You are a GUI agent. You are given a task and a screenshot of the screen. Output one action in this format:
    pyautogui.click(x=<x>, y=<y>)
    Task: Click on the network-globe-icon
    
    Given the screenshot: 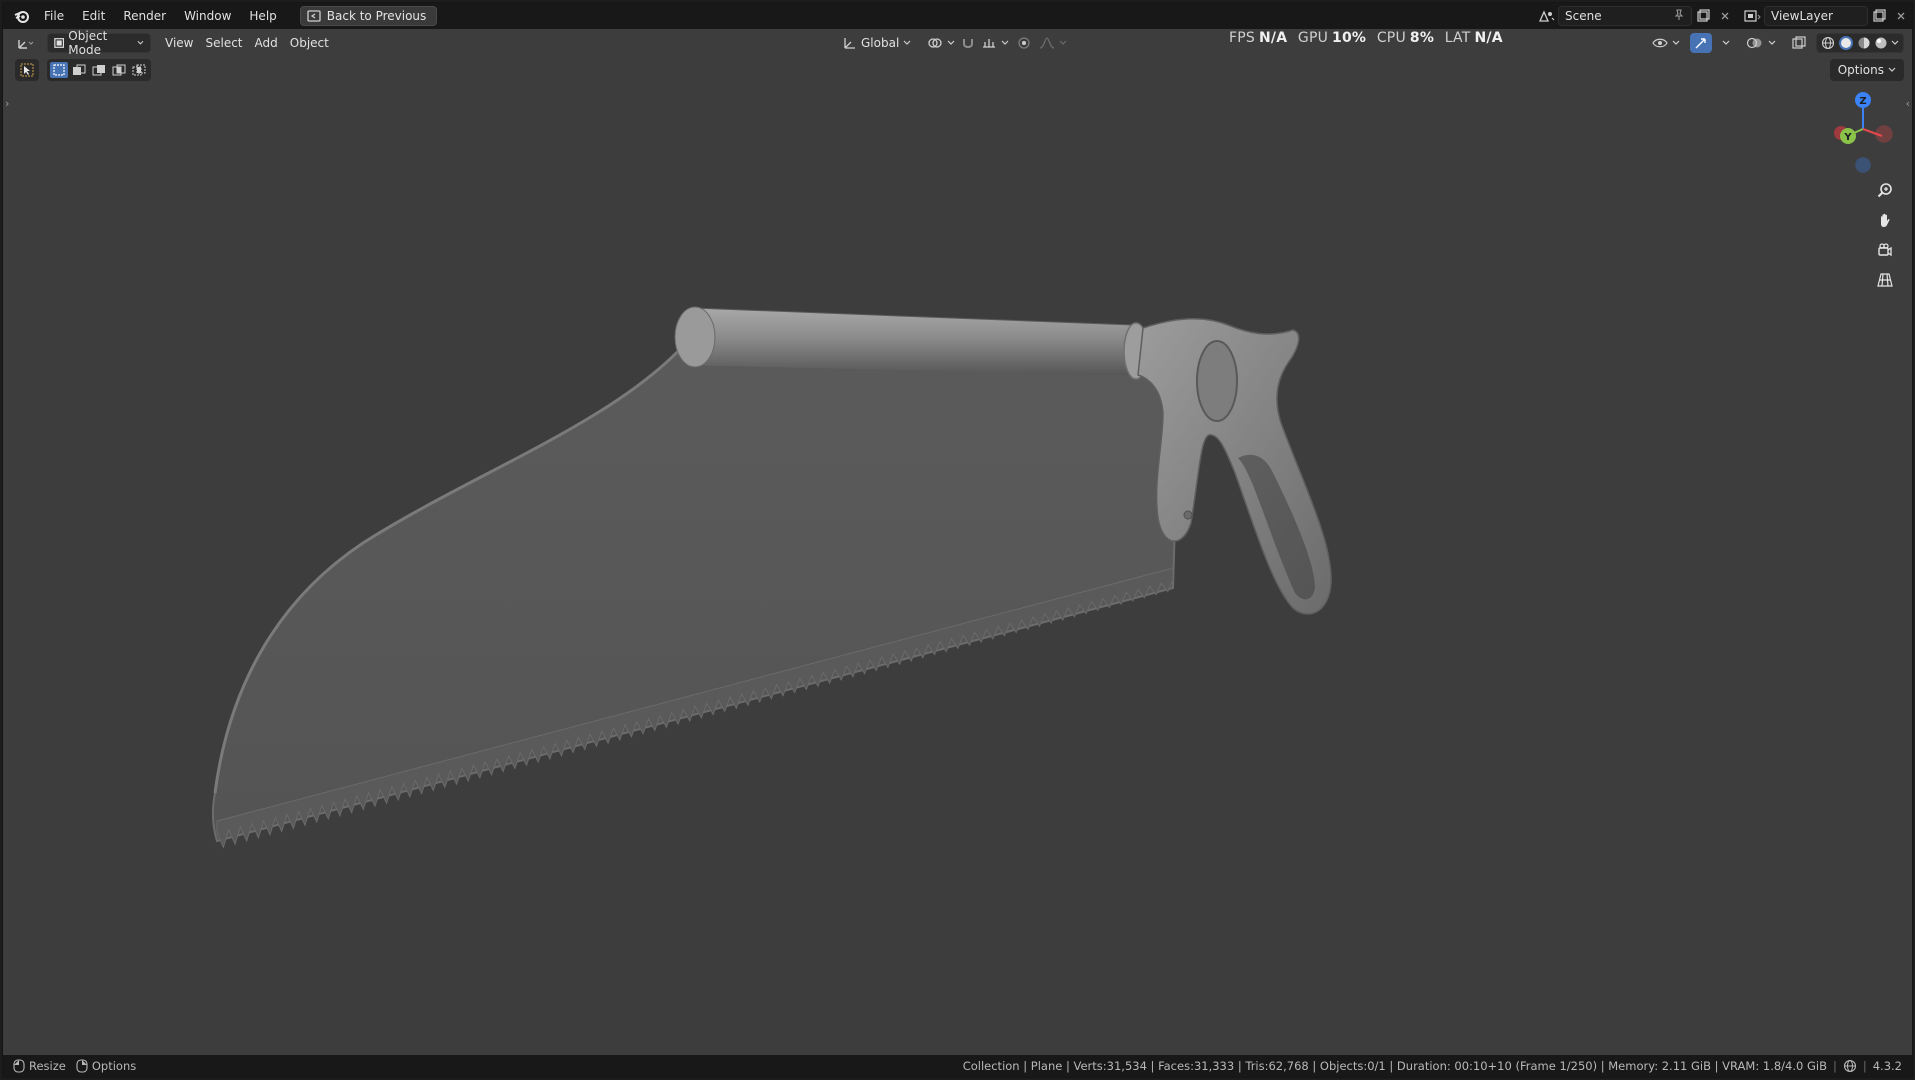 What is the action you would take?
    pyautogui.click(x=1849, y=1066)
    